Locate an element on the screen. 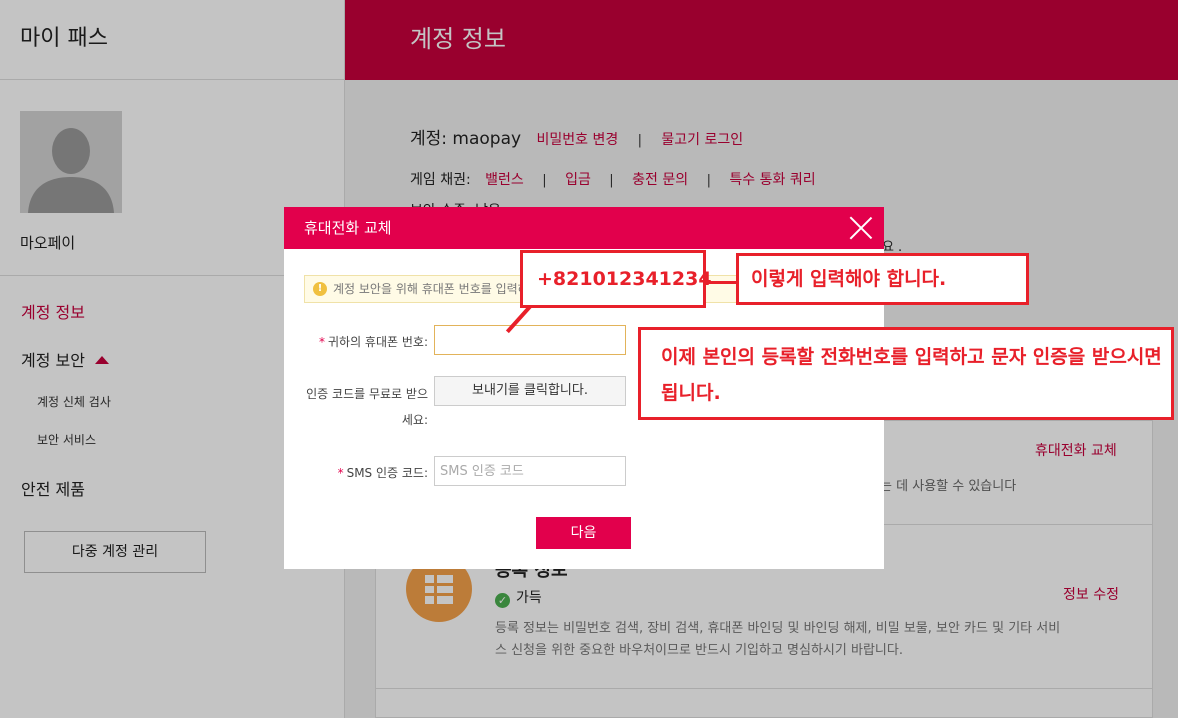 This screenshot has width=1178, height=718. annotation-instruction: 이제 본인의 등록할 전화번호를 입력하고 문자 인증을 받으시면 됩니다. is located at coordinates (906, 373).